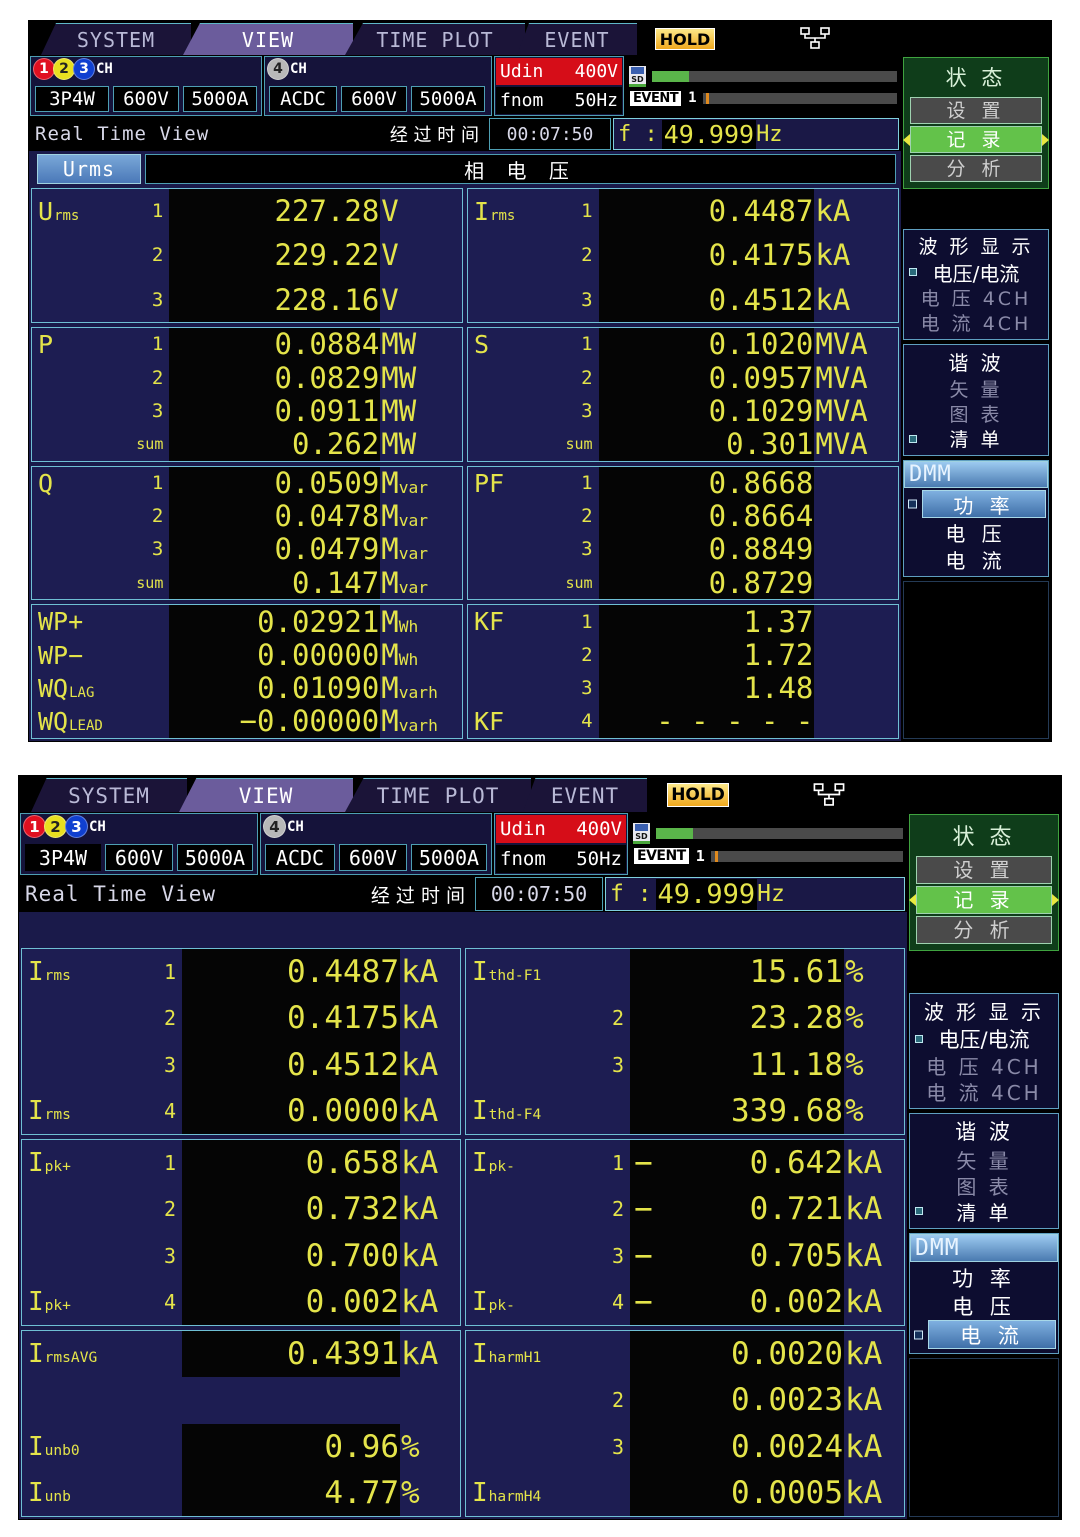 This screenshot has height=1537, width=1080. I want to click on ch4-coupling-field-bottom: ACDC, so click(300, 857).